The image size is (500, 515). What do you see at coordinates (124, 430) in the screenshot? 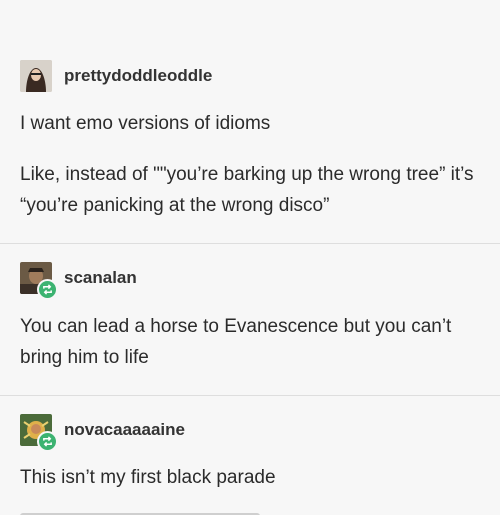
I see `username: novacaaaaaine` at bounding box center [124, 430].